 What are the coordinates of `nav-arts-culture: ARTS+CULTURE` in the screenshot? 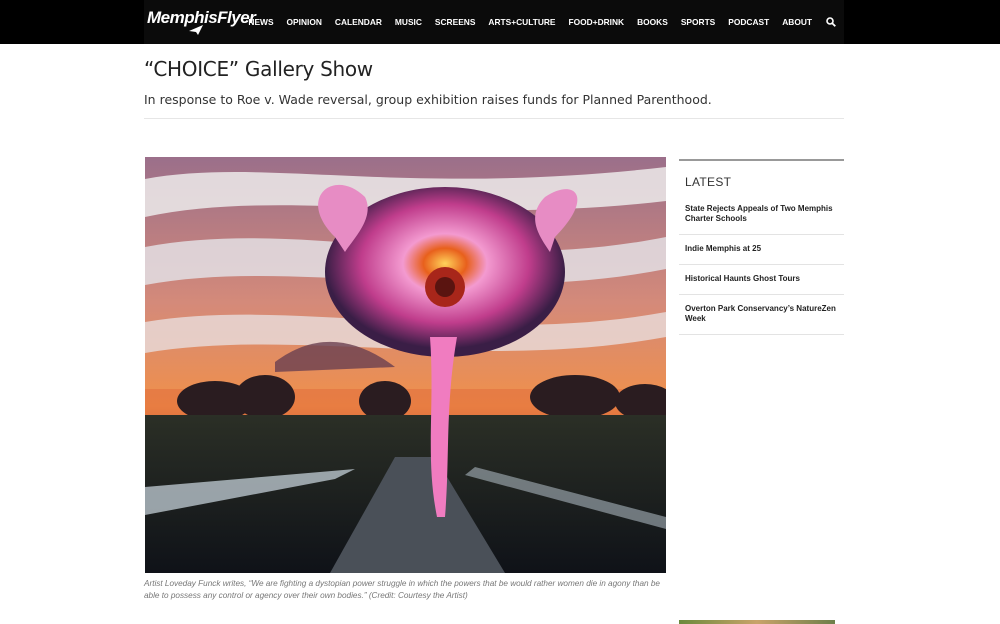 It's located at (521, 22).